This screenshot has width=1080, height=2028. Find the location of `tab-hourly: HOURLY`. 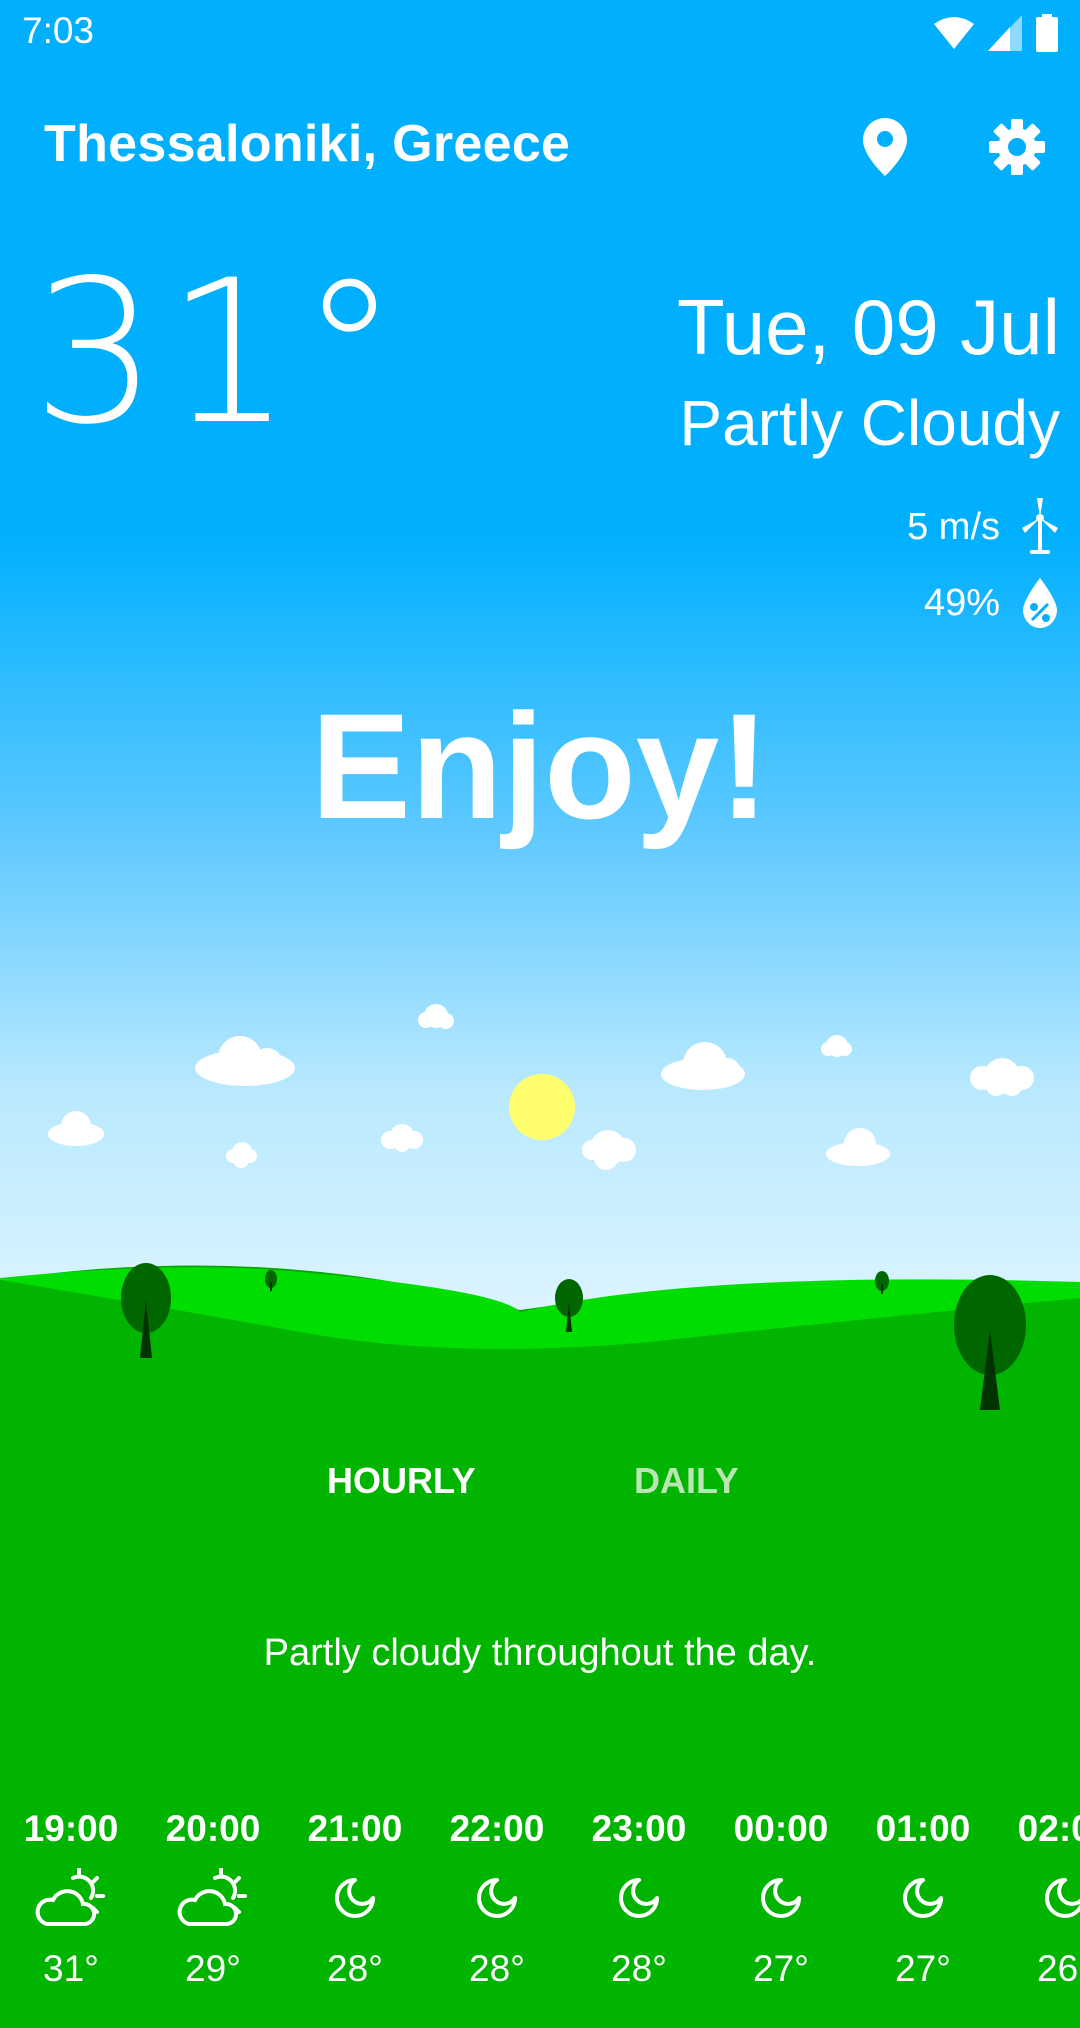

tab-hourly: HOURLY is located at coordinates (401, 1481).